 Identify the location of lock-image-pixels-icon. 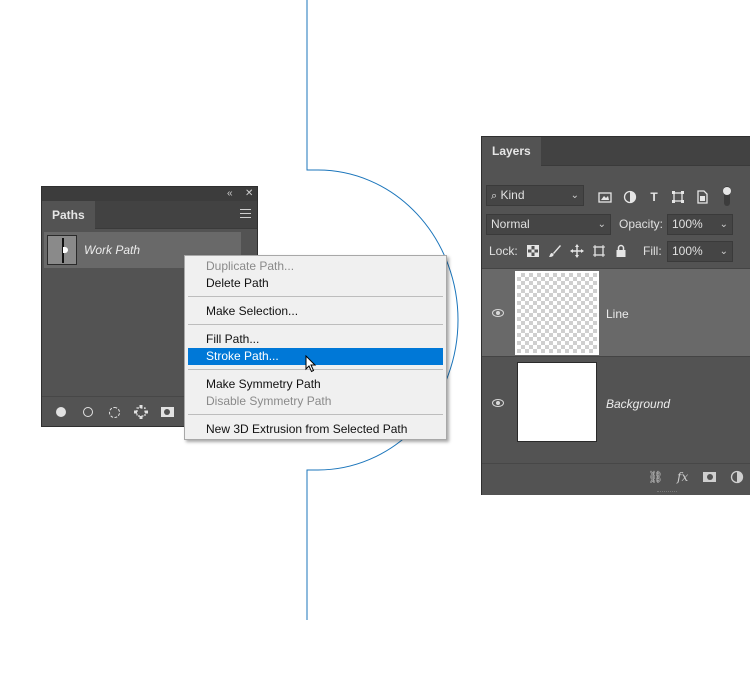
(555, 251).